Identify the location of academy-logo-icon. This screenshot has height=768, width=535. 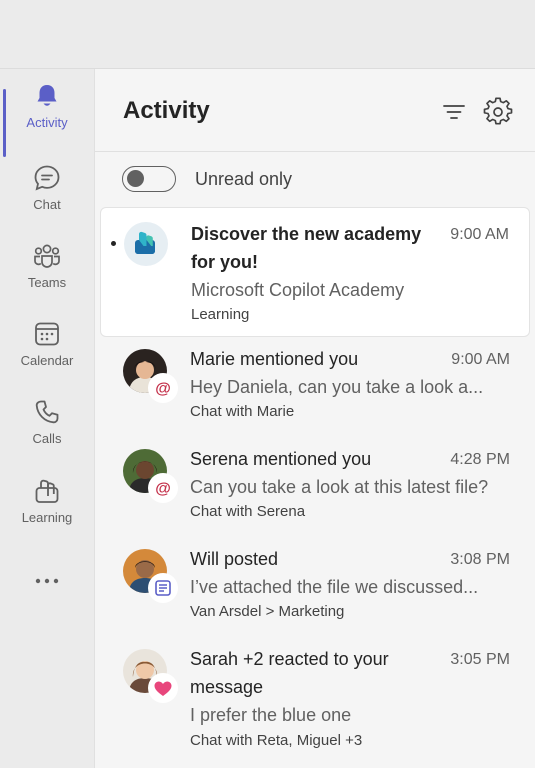
(145, 242).